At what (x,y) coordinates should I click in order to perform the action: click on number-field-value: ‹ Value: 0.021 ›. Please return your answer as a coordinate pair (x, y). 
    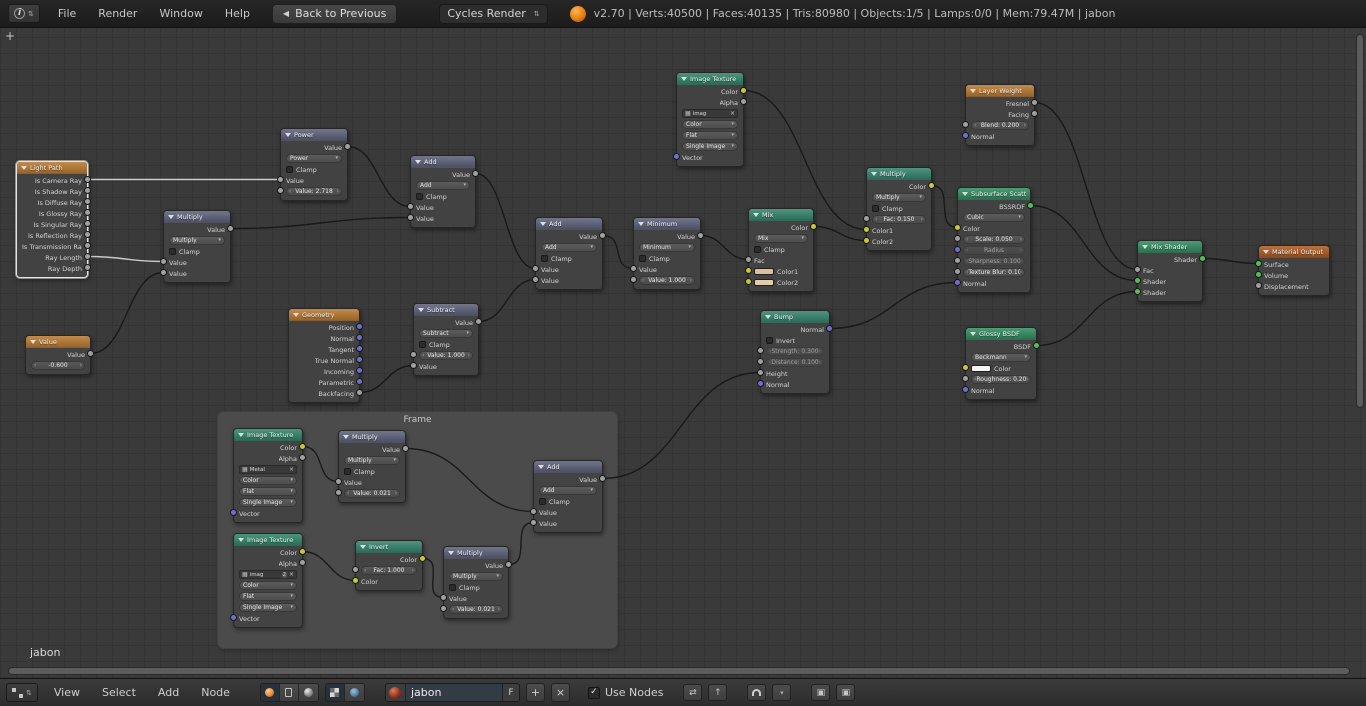
    Looking at the image, I should click on (372, 493).